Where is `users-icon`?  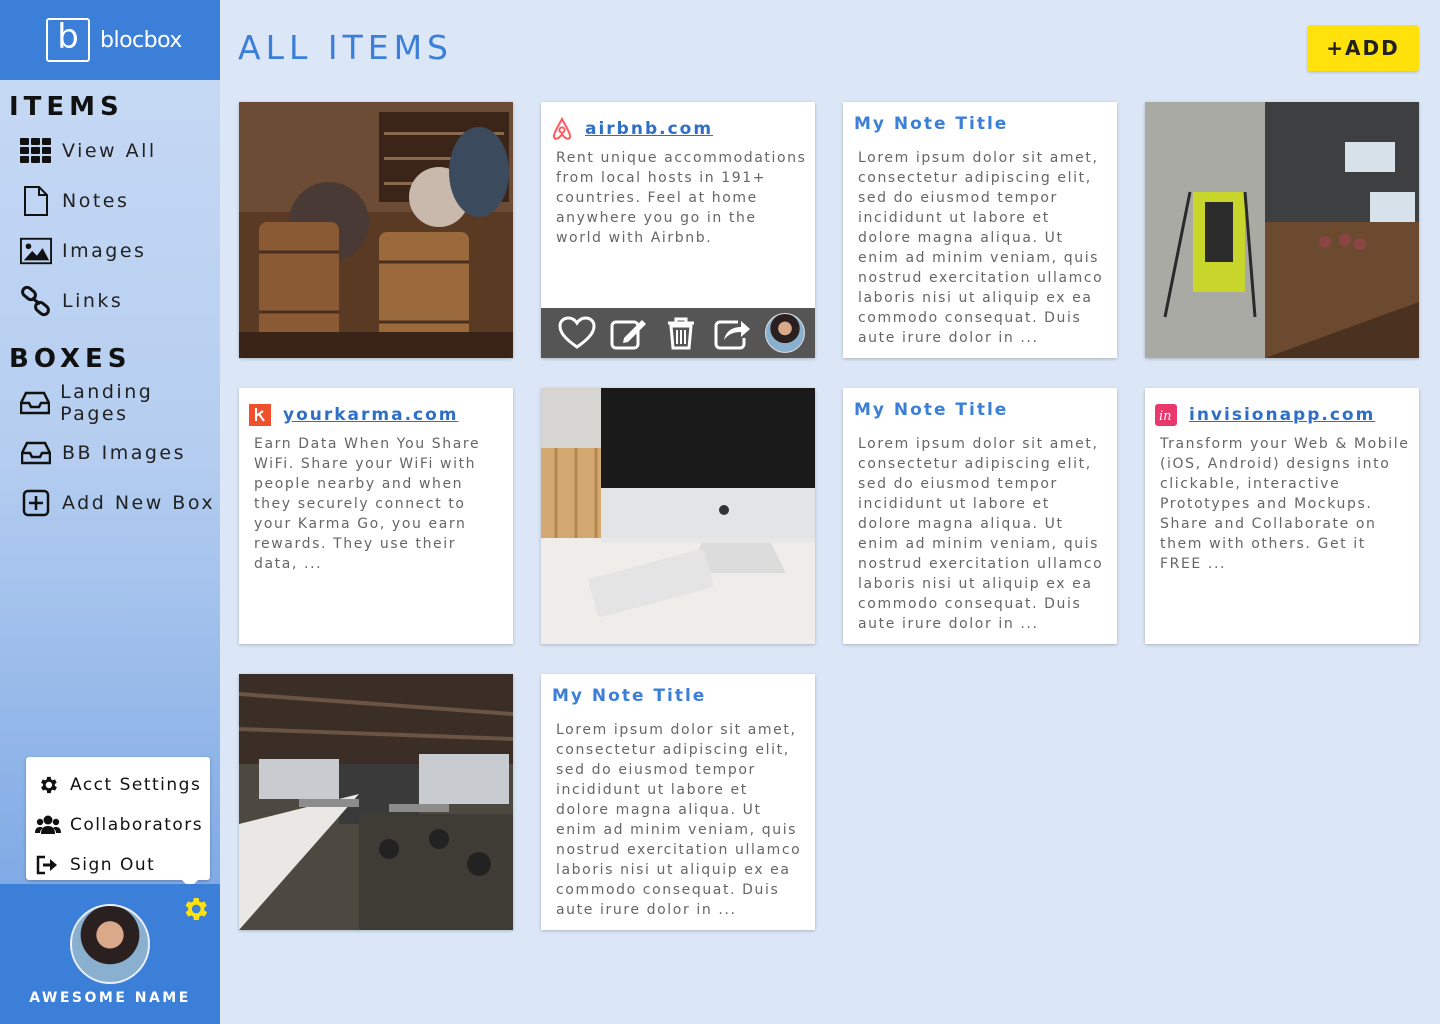
users-icon is located at coordinates (48, 825).